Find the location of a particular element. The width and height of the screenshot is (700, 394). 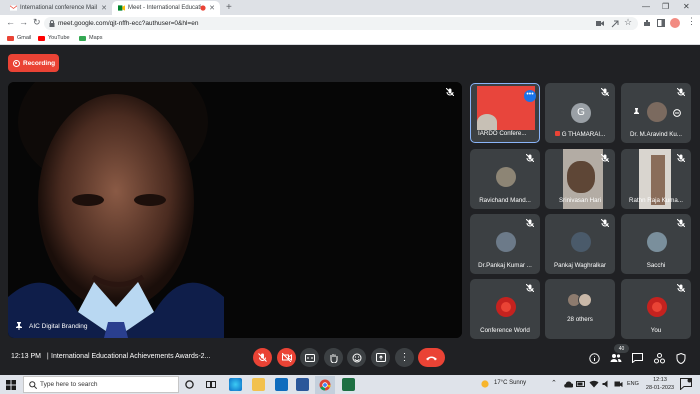

avatar-initial: G is located at coordinates (581, 113).